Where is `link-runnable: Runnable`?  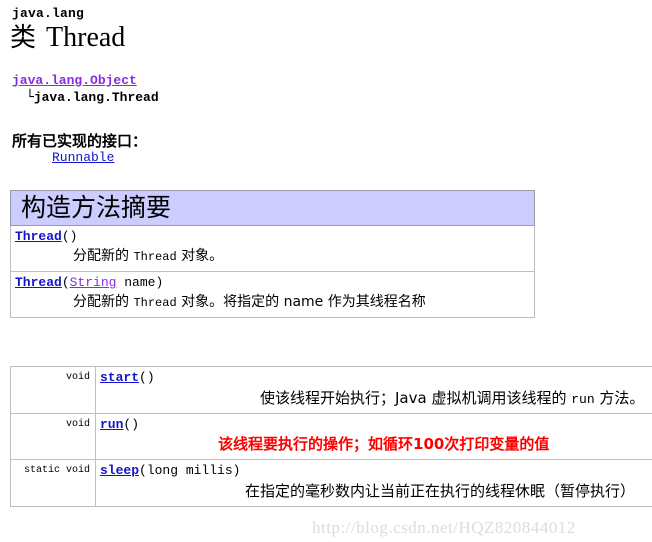 link-runnable: Runnable is located at coordinates (83, 157).